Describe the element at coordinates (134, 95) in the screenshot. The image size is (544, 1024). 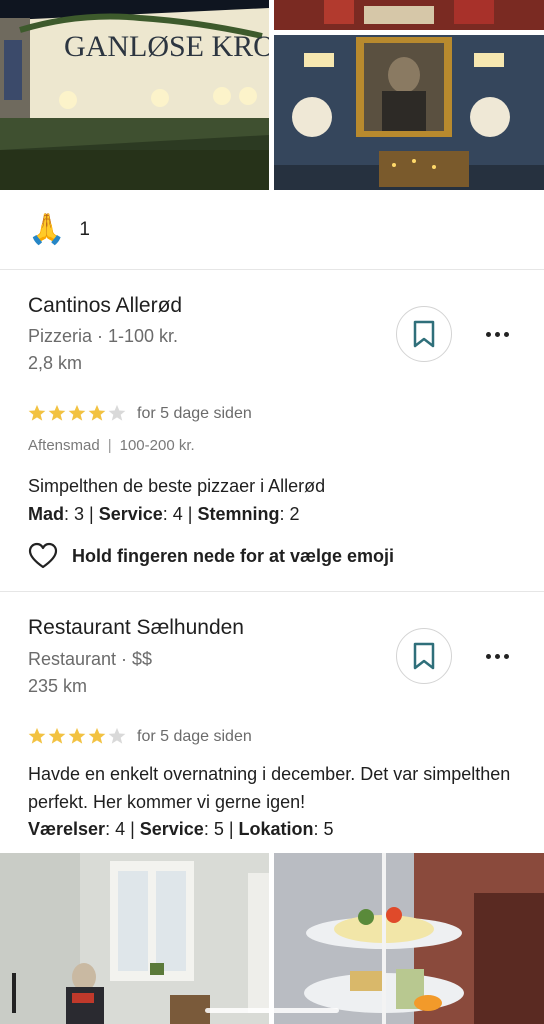
I see `photo-ganlose-kro: GANLØSE KRO` at that location.